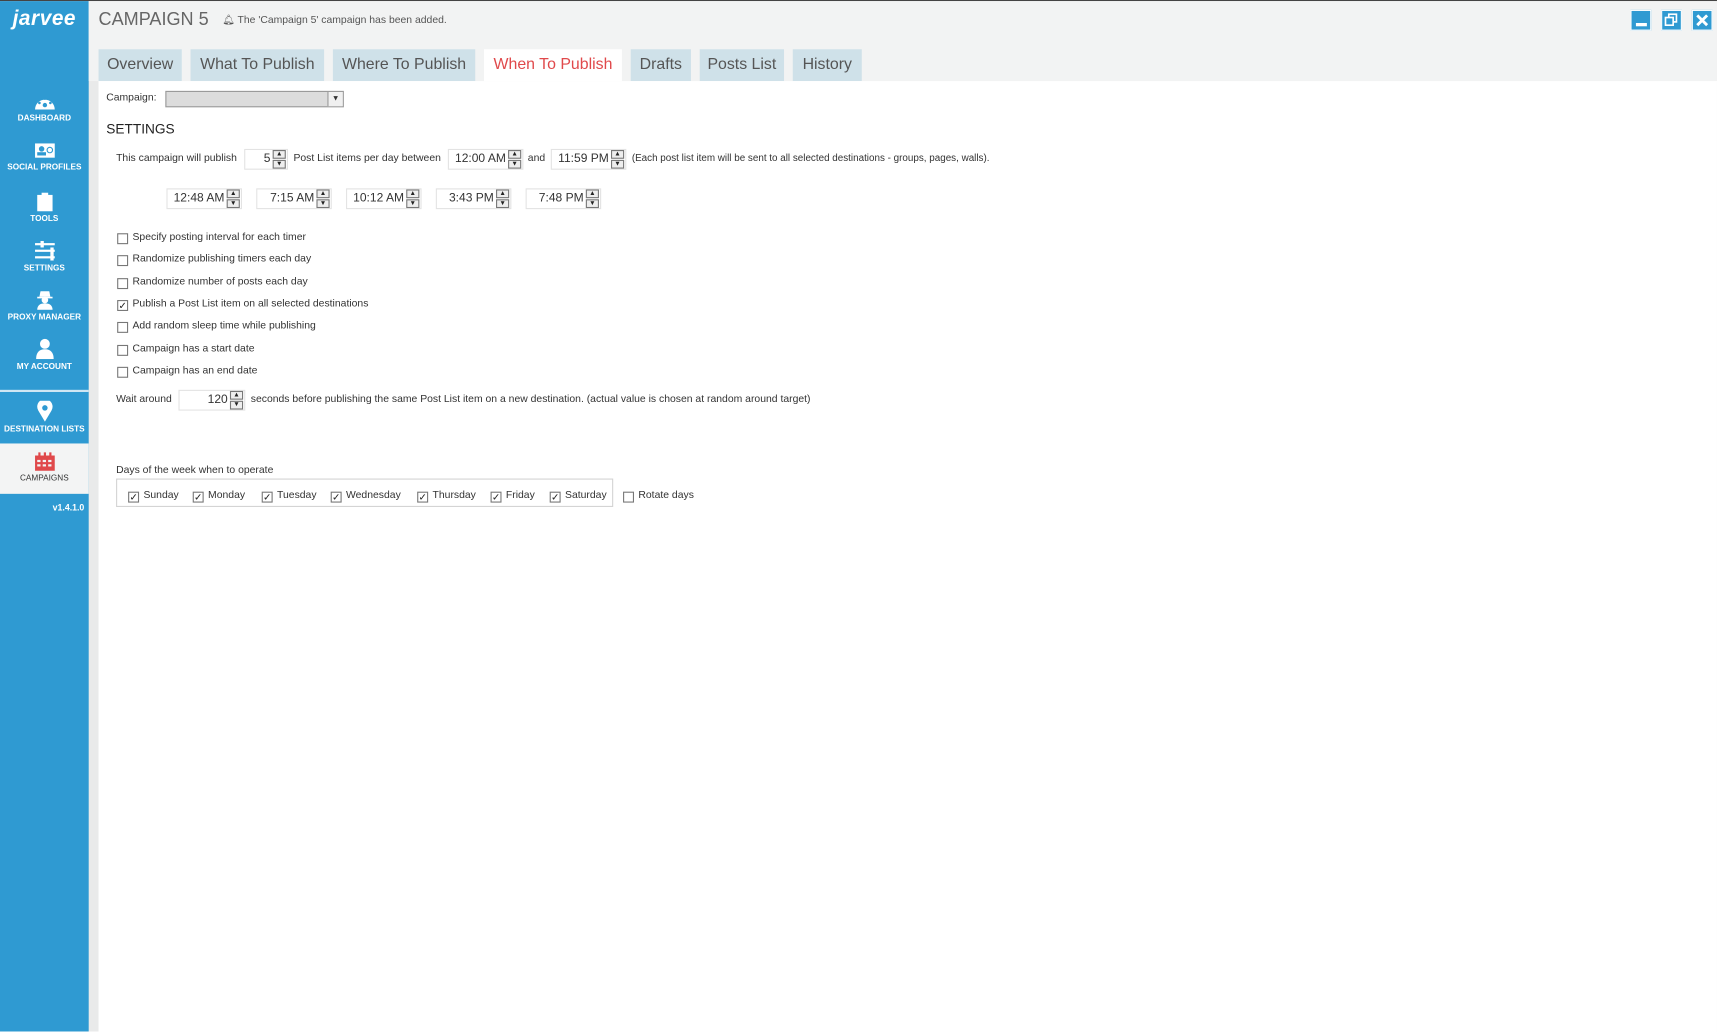 This screenshot has width=1717, height=1032. Describe the element at coordinates (1641, 24) in the screenshot. I see `minimize-icon` at that location.